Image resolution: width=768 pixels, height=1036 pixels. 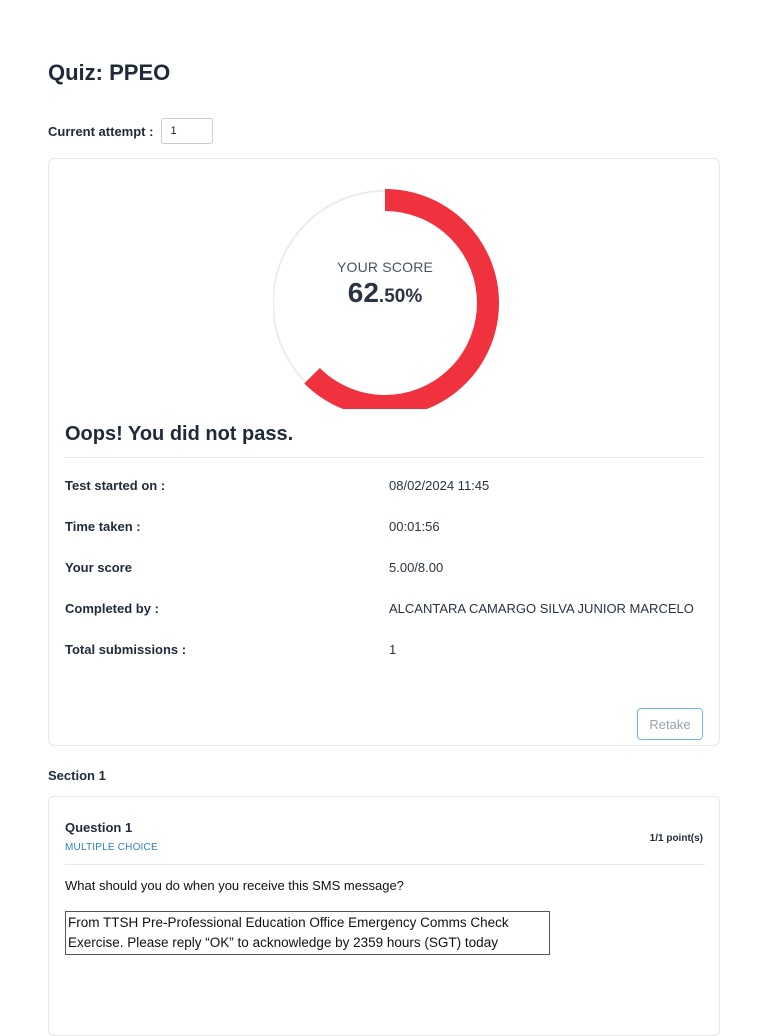 What do you see at coordinates (414, 526) in the screenshot?
I see `detail-value: 00:01:56` at bounding box center [414, 526].